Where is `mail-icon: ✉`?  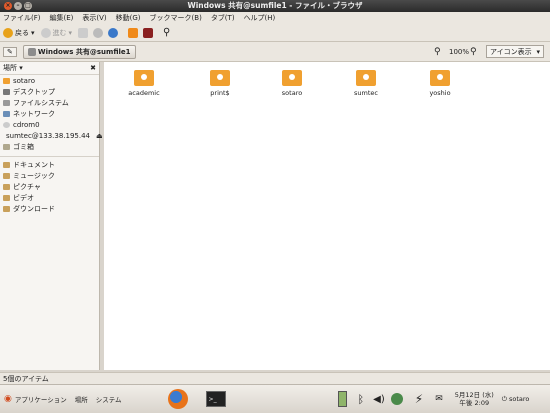 mail-icon: ✉ is located at coordinates (439, 399).